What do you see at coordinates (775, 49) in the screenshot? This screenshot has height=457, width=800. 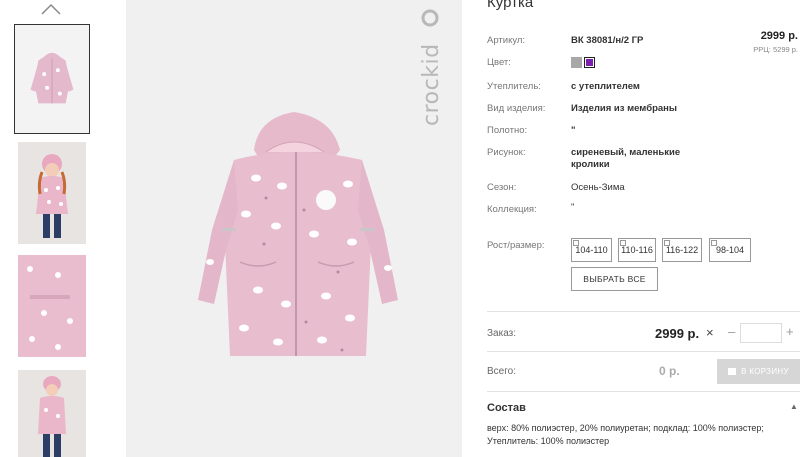 I see `recommended-price: РРЦ: 5299 р.` at bounding box center [775, 49].